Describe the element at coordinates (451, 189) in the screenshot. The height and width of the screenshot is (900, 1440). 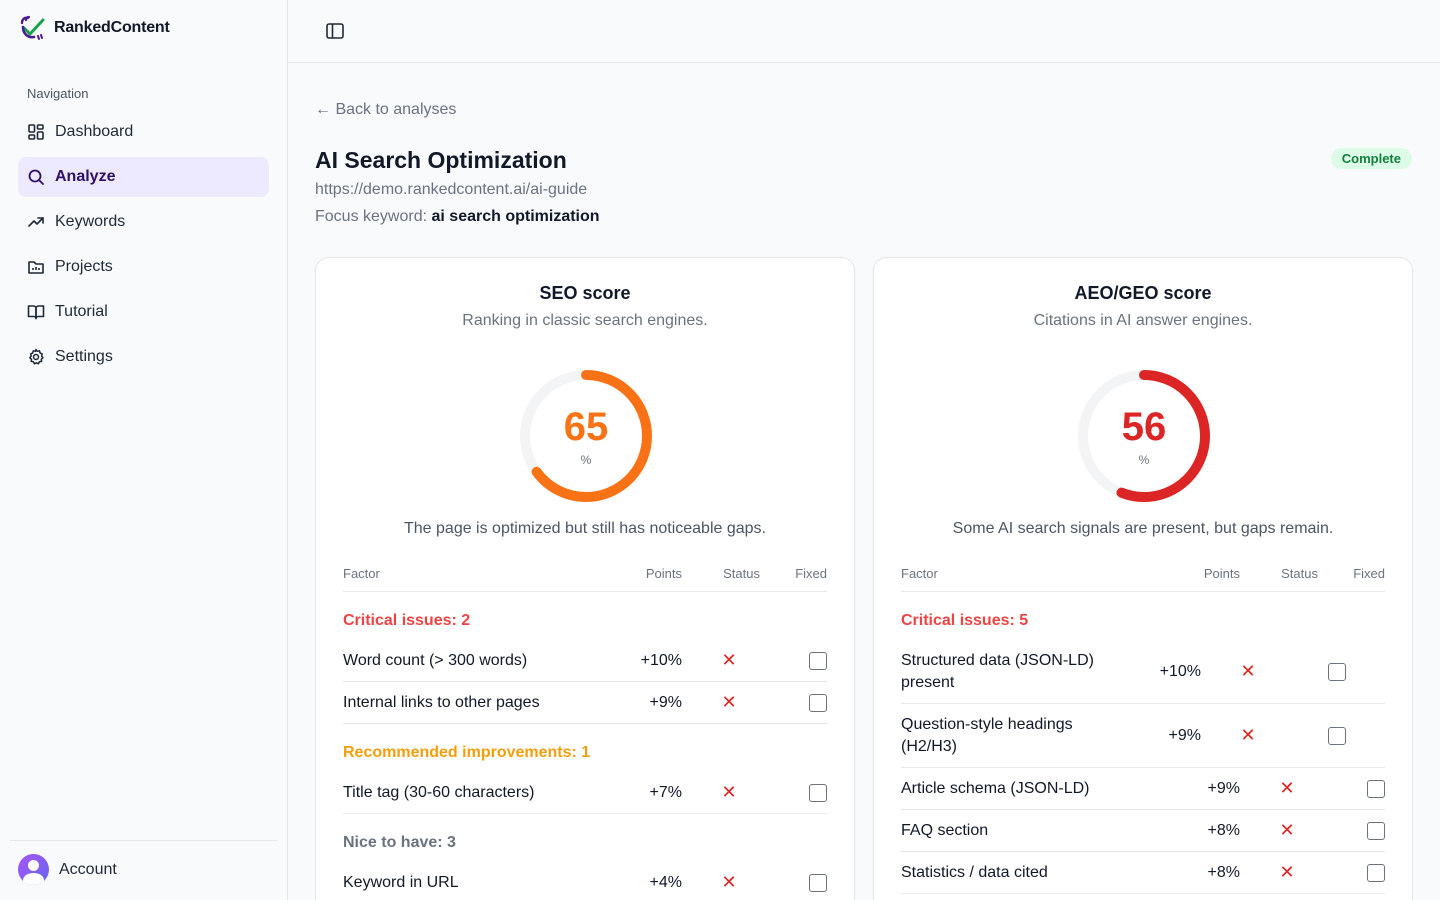
I see `page-url: https://demo.rankedcontent.ai/ai-guide` at that location.